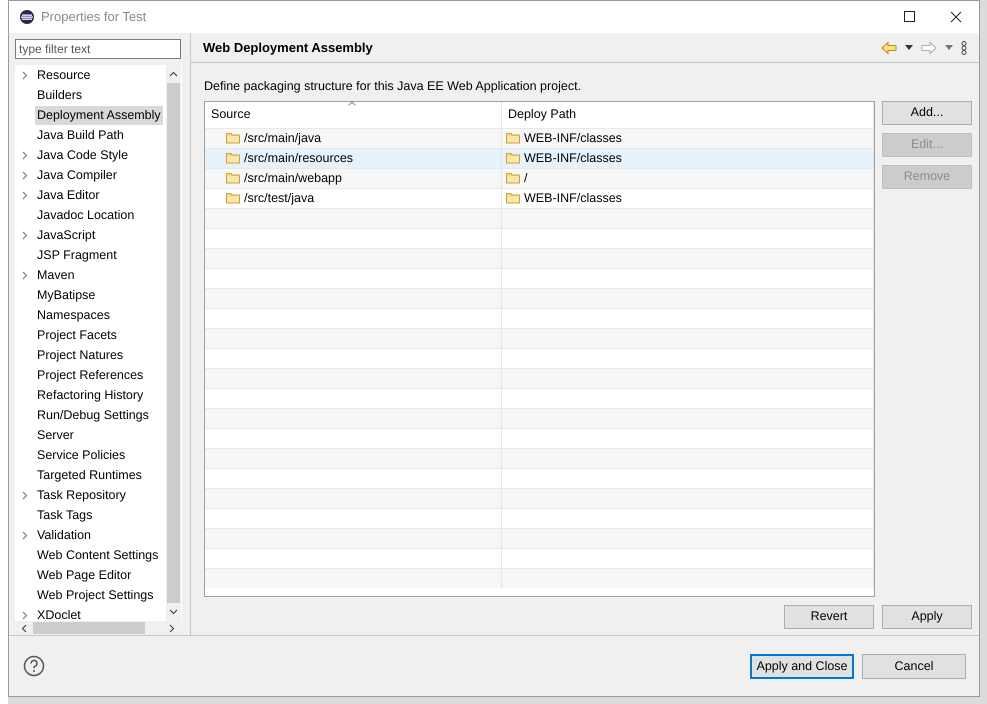  I want to click on tree-item: Task Repository, so click(81, 495).